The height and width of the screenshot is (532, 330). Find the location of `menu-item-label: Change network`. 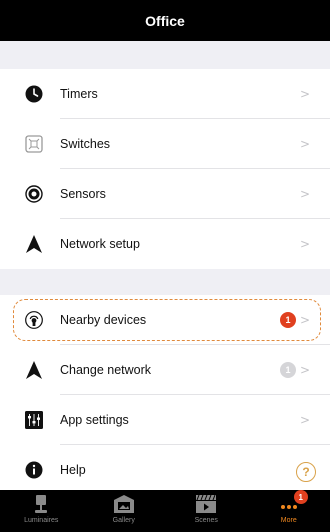

menu-item-label: Change network is located at coordinates (106, 370).